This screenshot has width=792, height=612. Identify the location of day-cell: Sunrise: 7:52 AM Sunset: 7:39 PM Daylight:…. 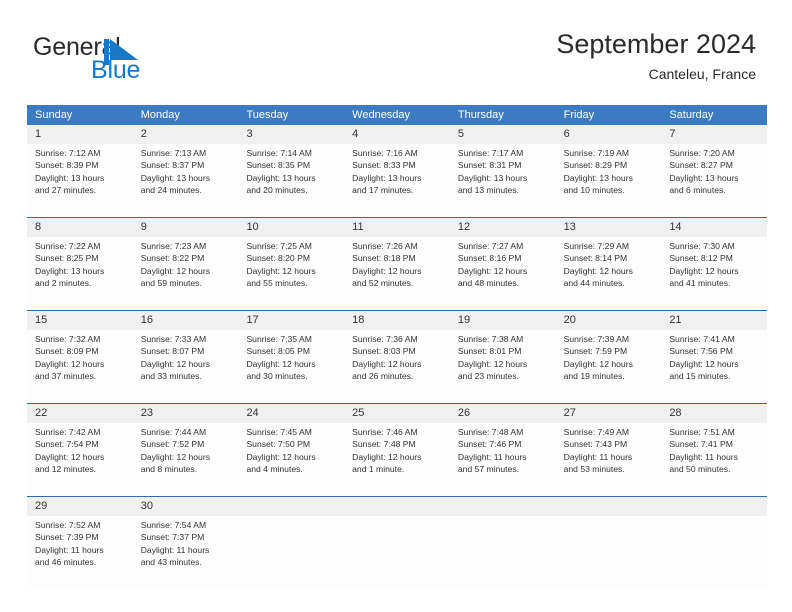
(80, 552).